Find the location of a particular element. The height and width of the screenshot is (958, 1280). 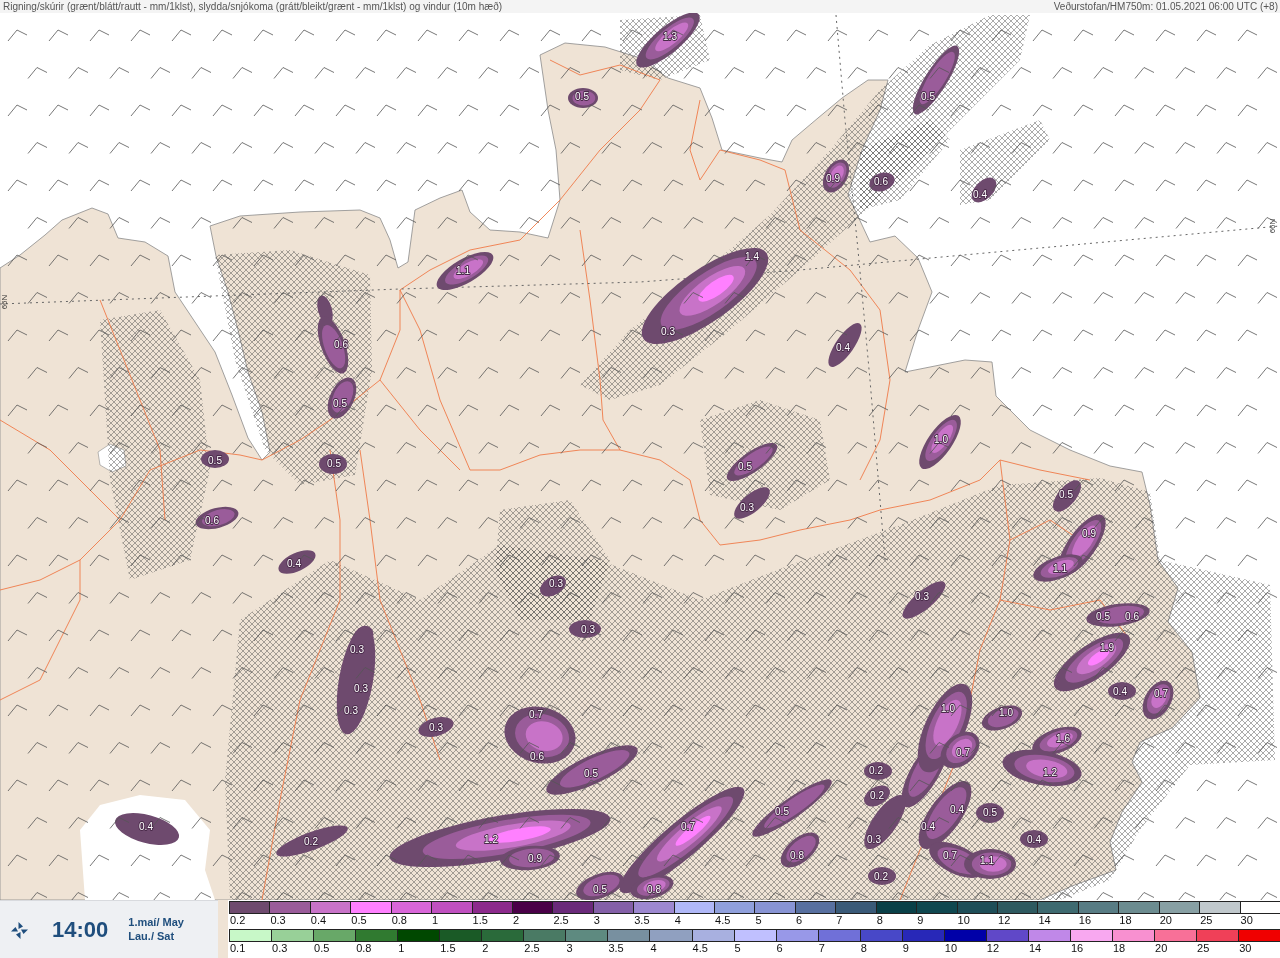

precipitation-value: 1.3 is located at coordinates (670, 36).